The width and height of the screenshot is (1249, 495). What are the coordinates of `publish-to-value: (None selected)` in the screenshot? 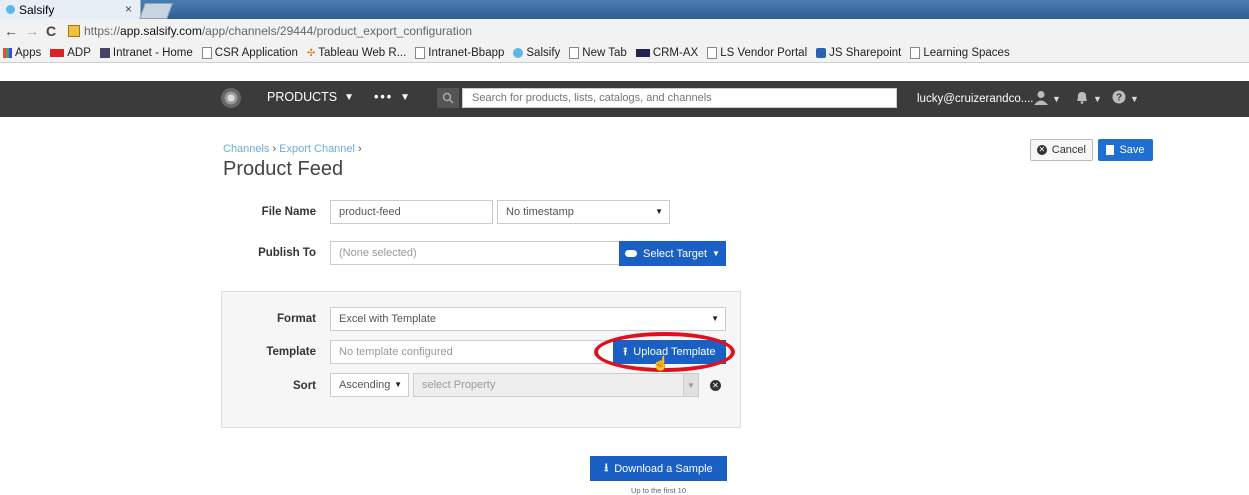 It's located at (378, 253).